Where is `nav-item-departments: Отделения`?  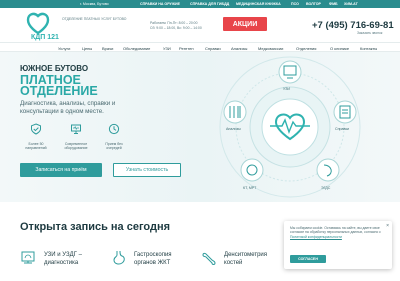
nav-item-departments: Отделения is located at coordinates (306, 48).